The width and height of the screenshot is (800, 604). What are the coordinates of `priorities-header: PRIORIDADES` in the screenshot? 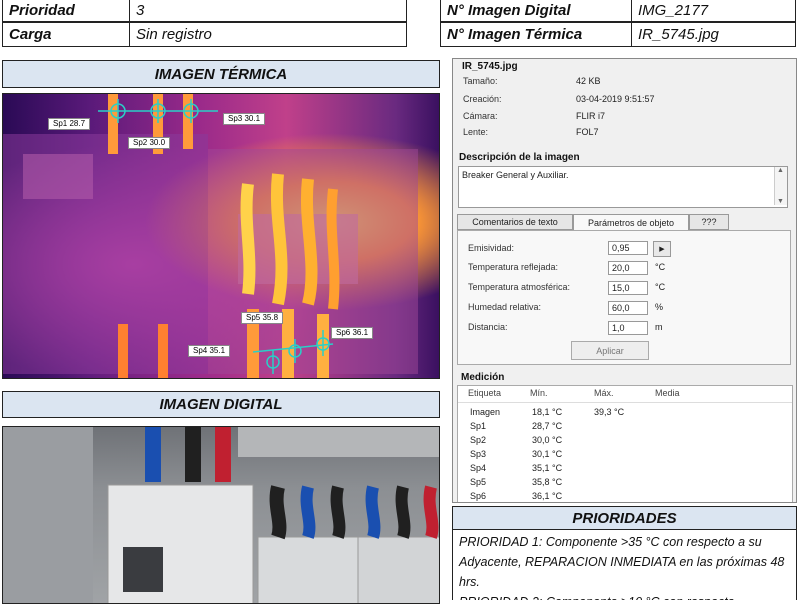 It's located at (624, 518).